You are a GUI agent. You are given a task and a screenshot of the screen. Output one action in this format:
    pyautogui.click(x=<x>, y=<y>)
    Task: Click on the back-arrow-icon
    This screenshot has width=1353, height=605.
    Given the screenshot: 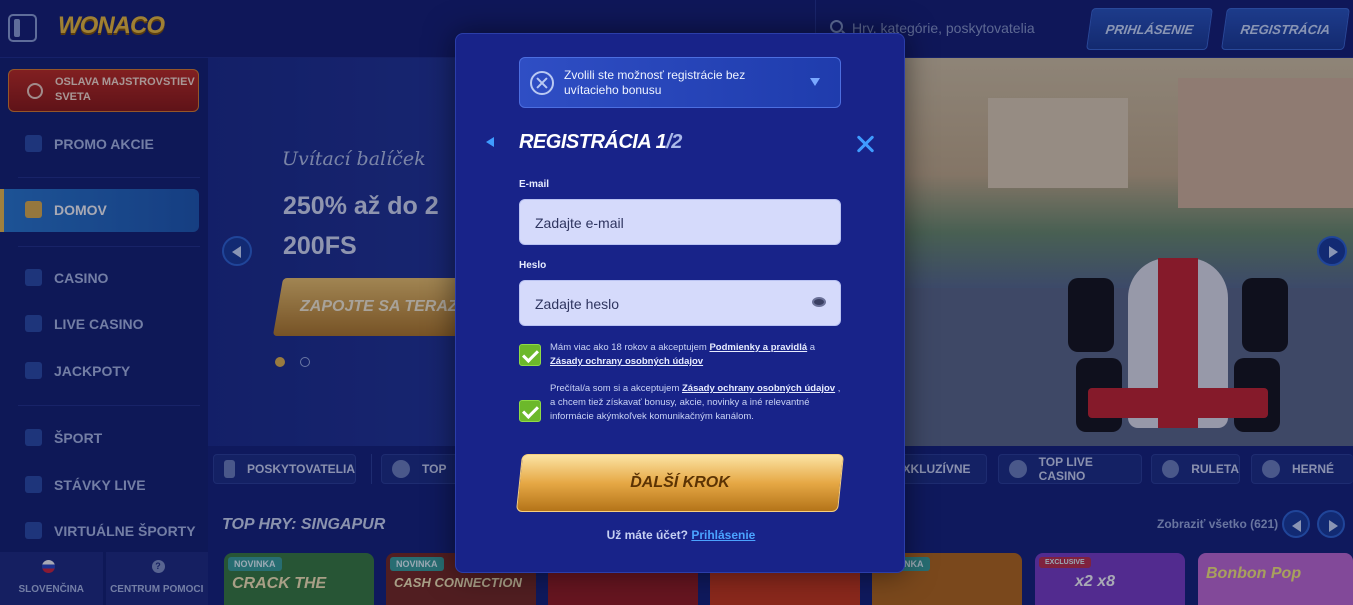 What is the action you would take?
    pyautogui.click(x=490, y=142)
    